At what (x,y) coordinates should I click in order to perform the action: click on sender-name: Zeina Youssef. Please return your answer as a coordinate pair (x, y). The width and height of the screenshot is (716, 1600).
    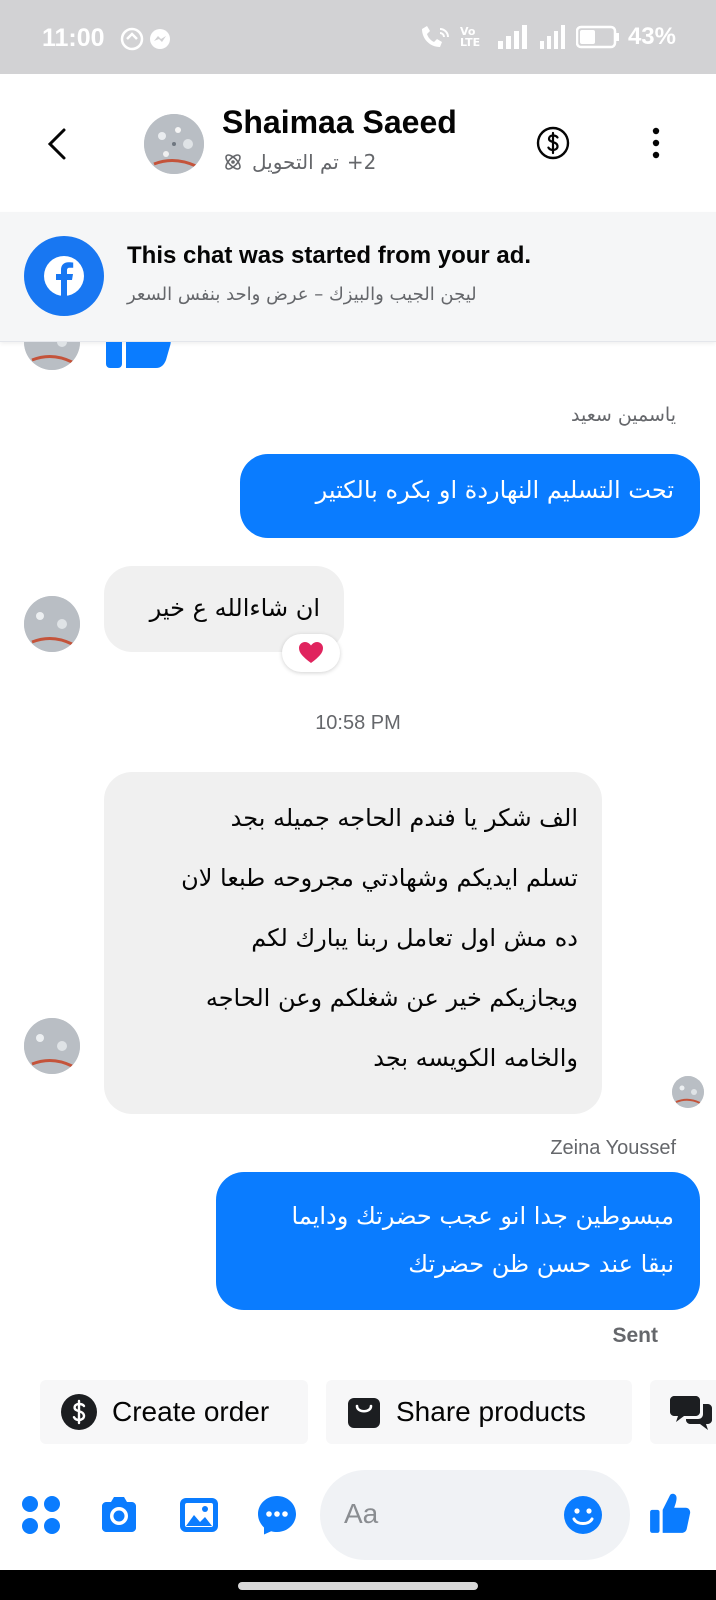
    Looking at the image, I should click on (613, 1148).